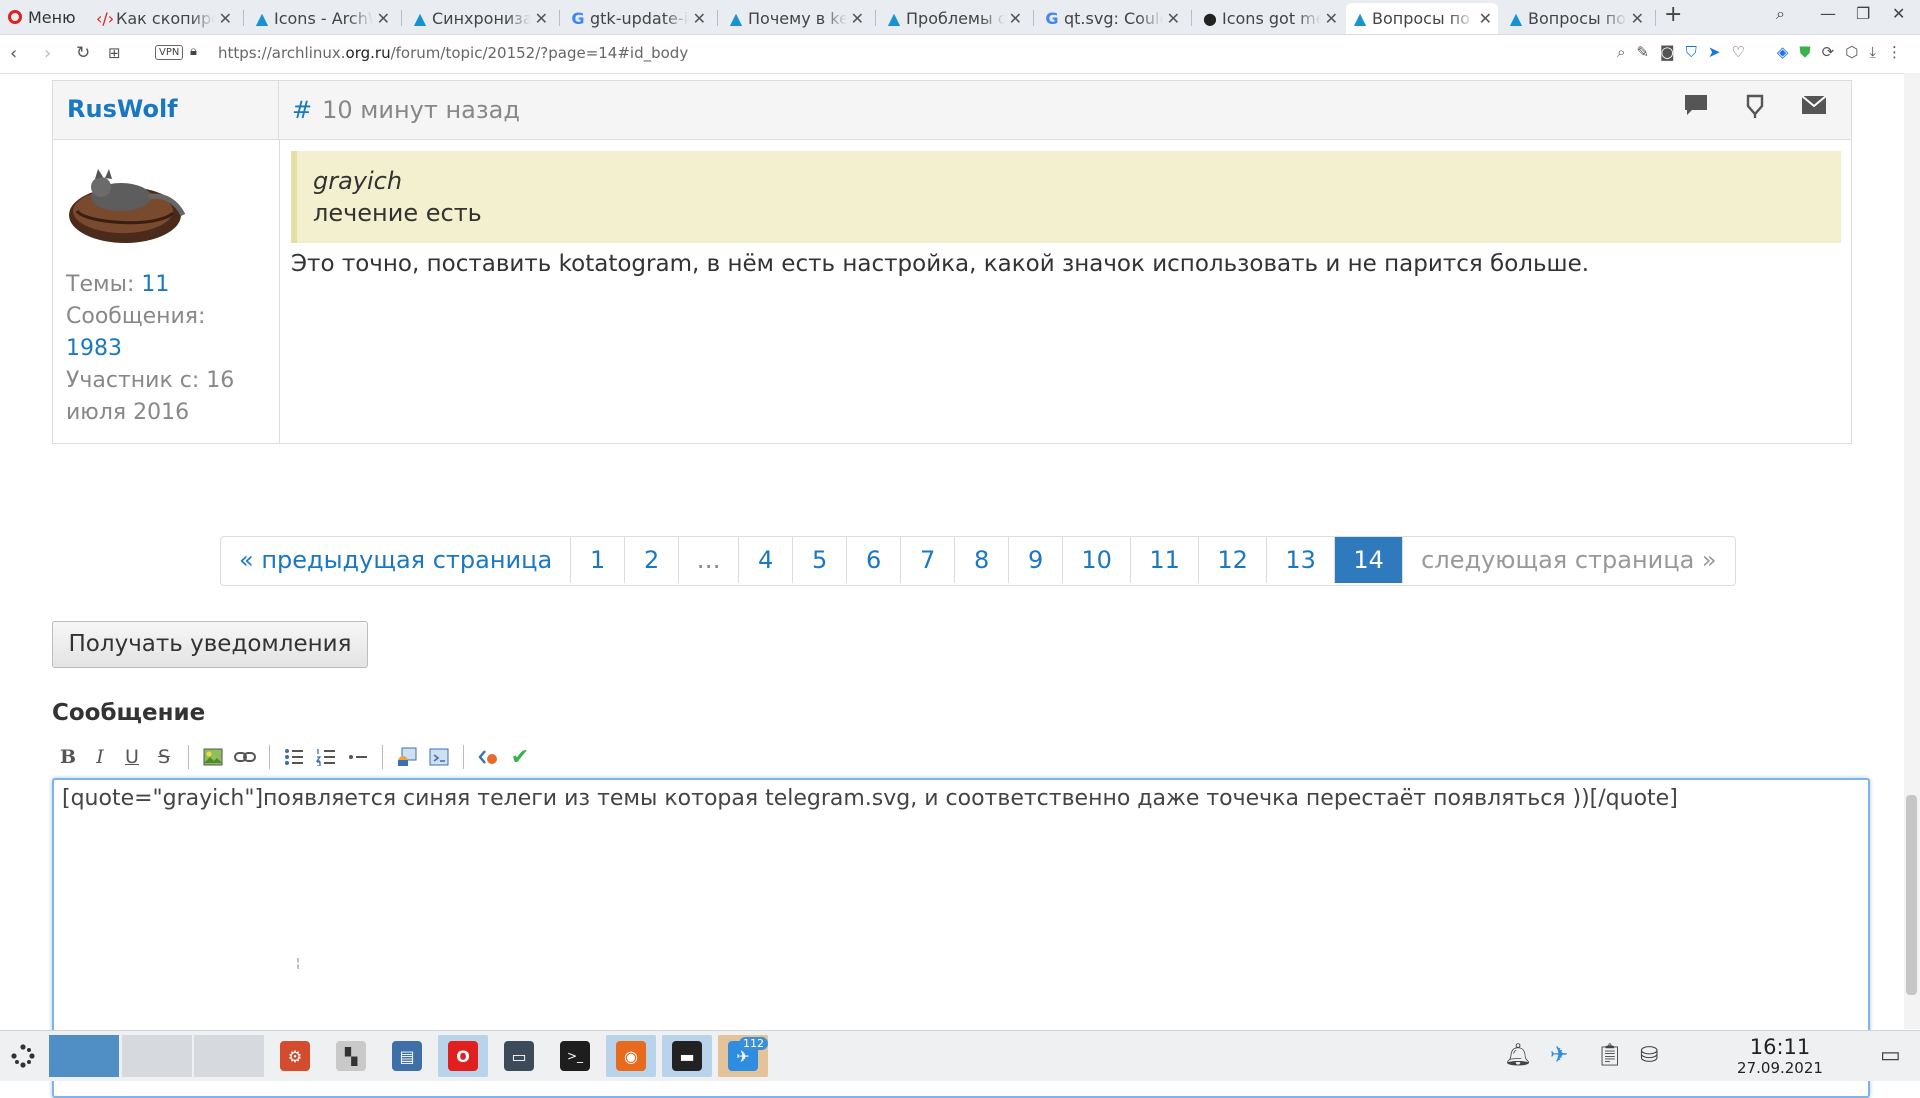  I want to click on messages-count-link: 1983, so click(171, 349).